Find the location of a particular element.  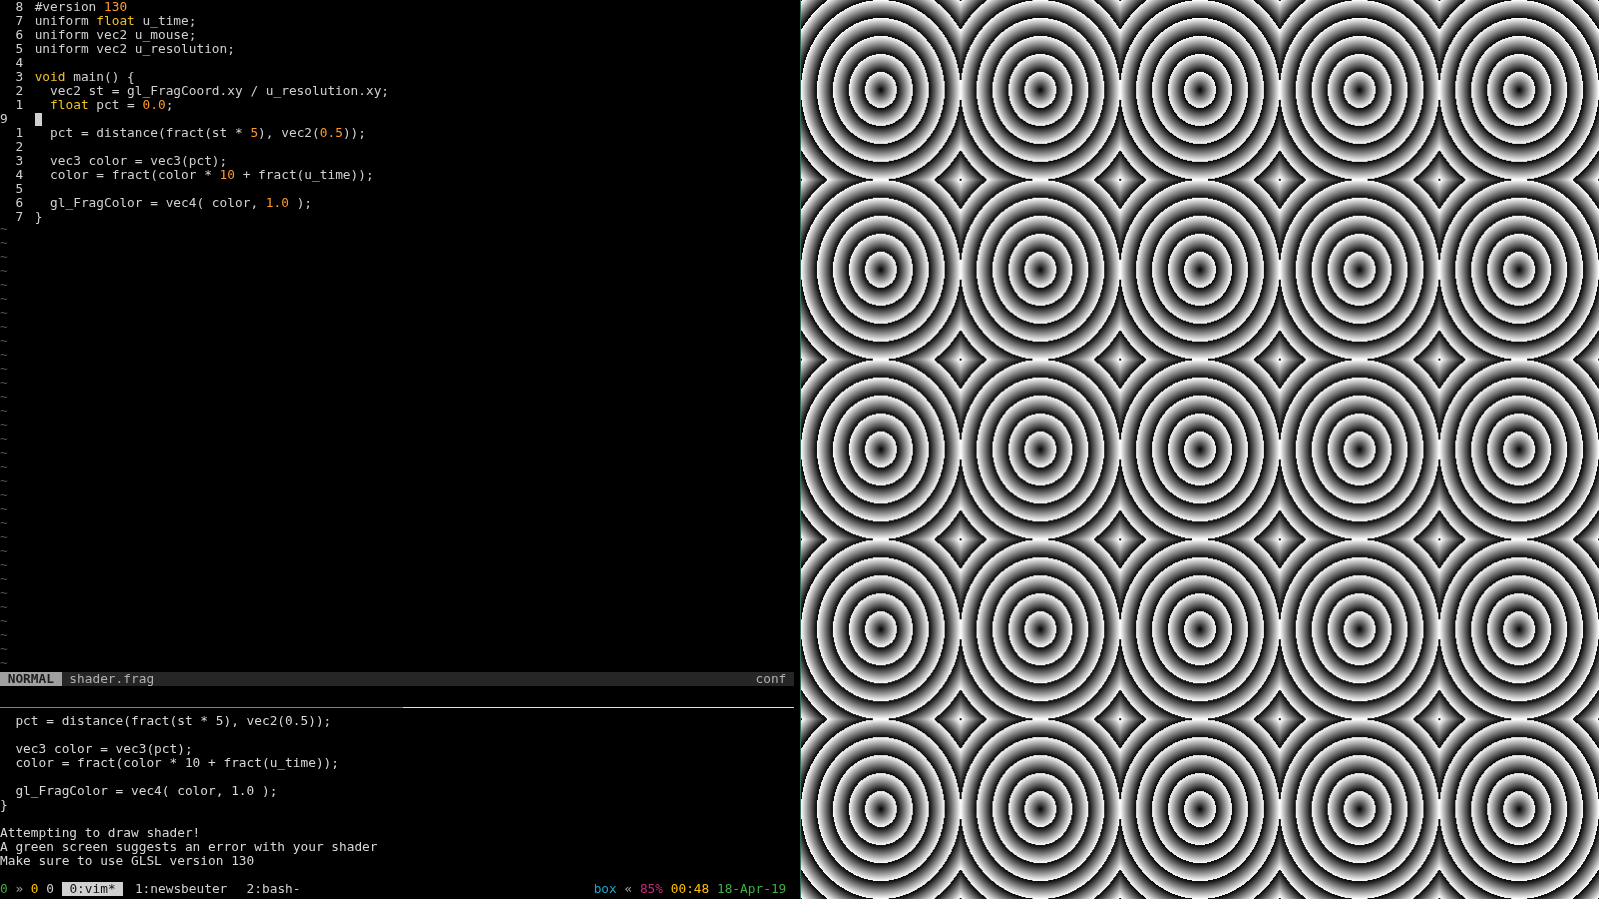

window-tab: 2:bash- is located at coordinates (273, 889).